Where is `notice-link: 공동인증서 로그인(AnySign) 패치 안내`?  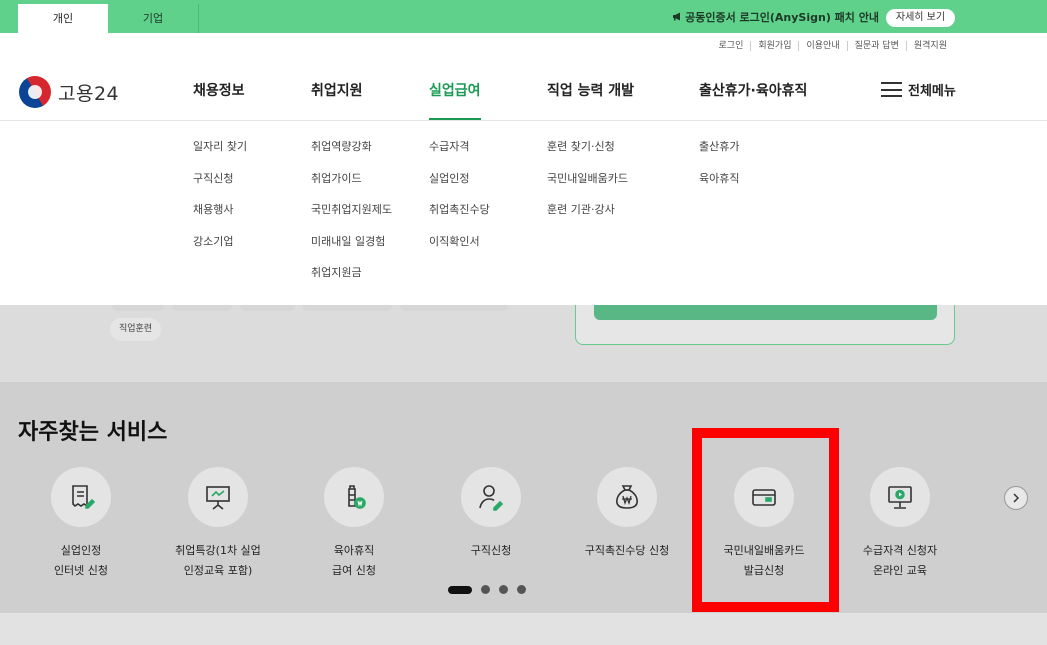 notice-link: 공동인증서 로그인(AnySign) 패치 안내 is located at coordinates (775, 17).